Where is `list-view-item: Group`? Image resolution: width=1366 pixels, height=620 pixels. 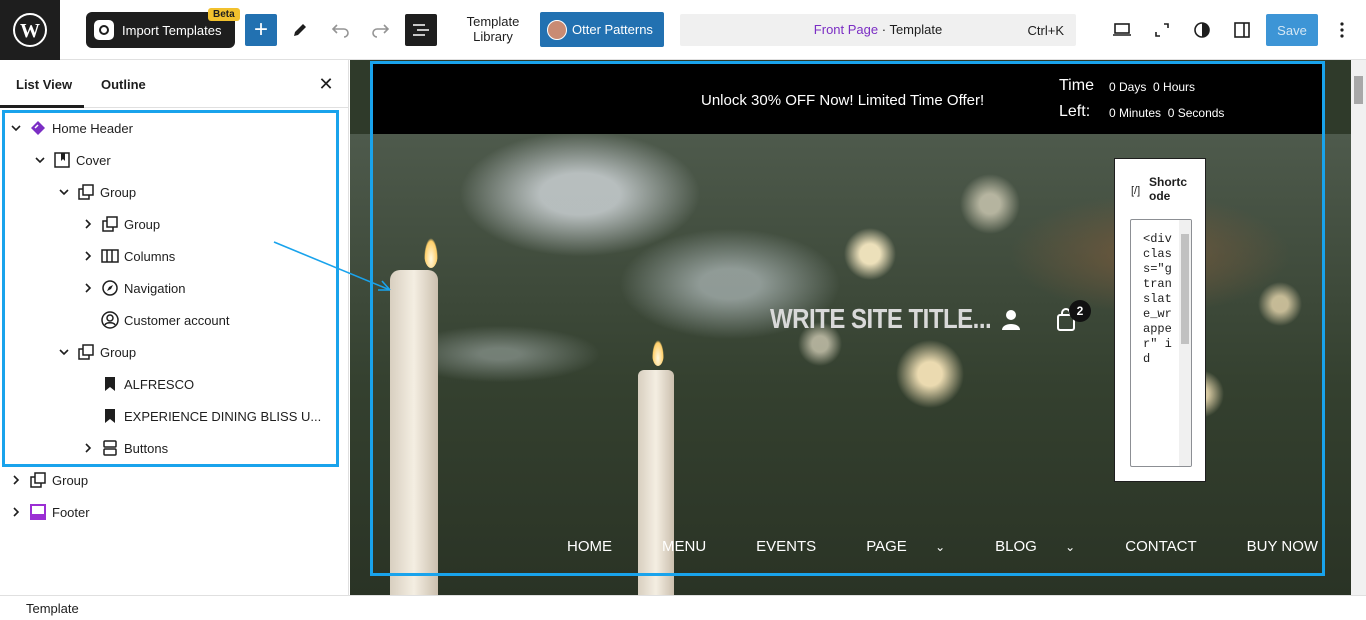 list-view-item: Group is located at coordinates (48, 480).